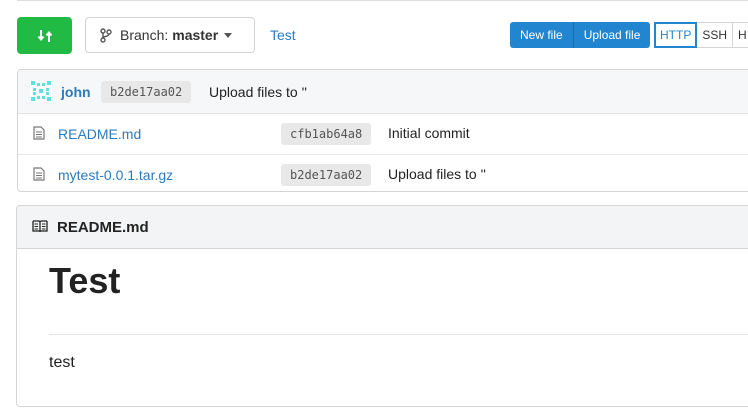  Describe the element at coordinates (382, 0) in the screenshot. I see `top-divider` at that location.